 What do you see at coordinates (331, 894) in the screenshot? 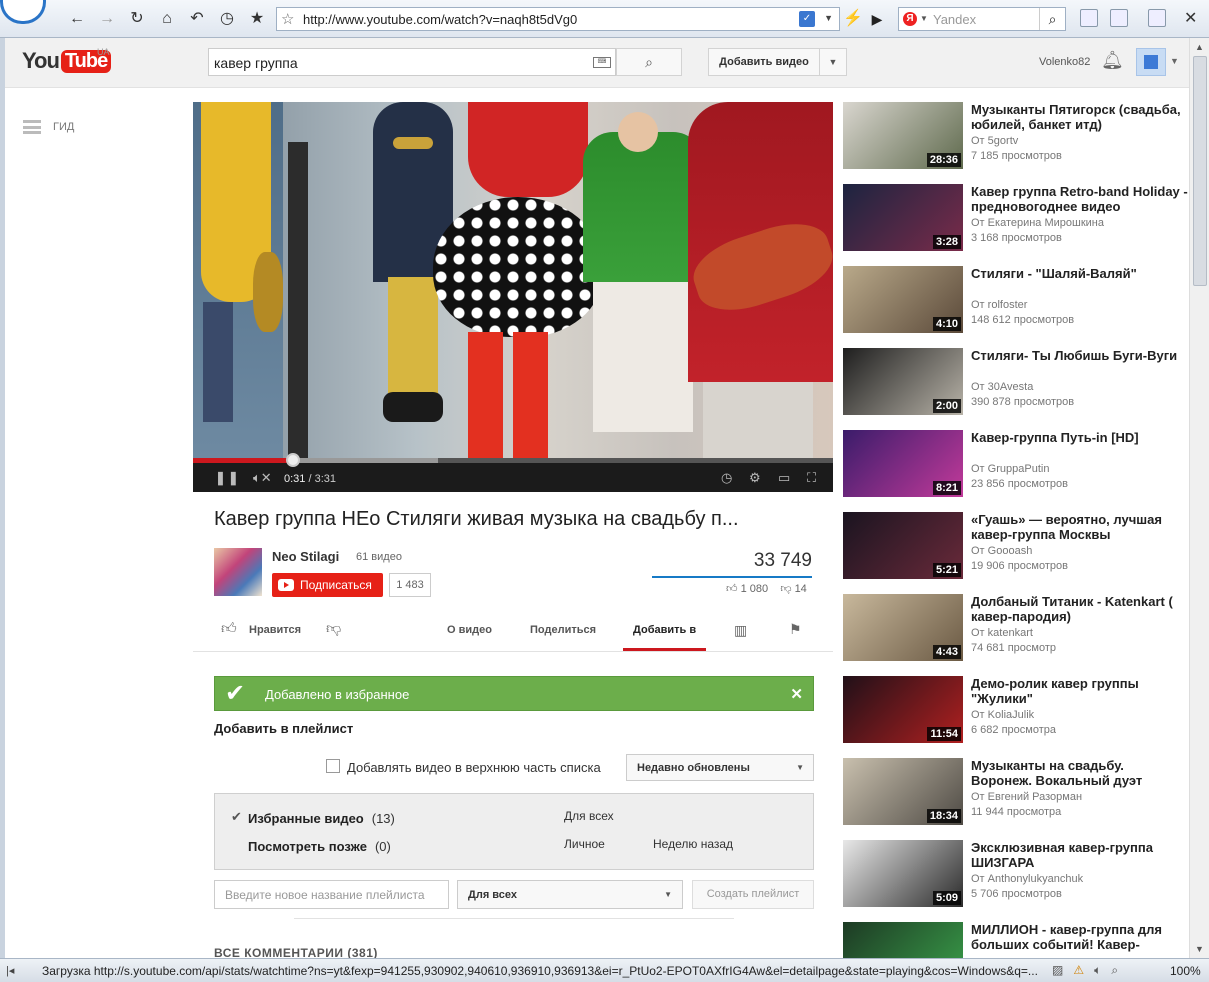
I see `new-playlist-input: Введите новое название плейлиста` at bounding box center [331, 894].